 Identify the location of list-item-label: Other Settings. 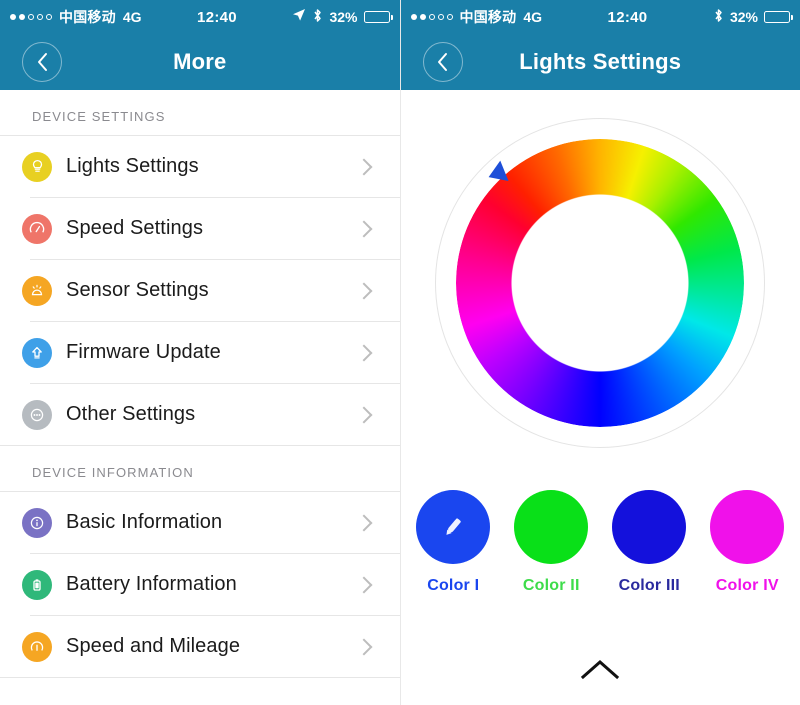
(131, 414).